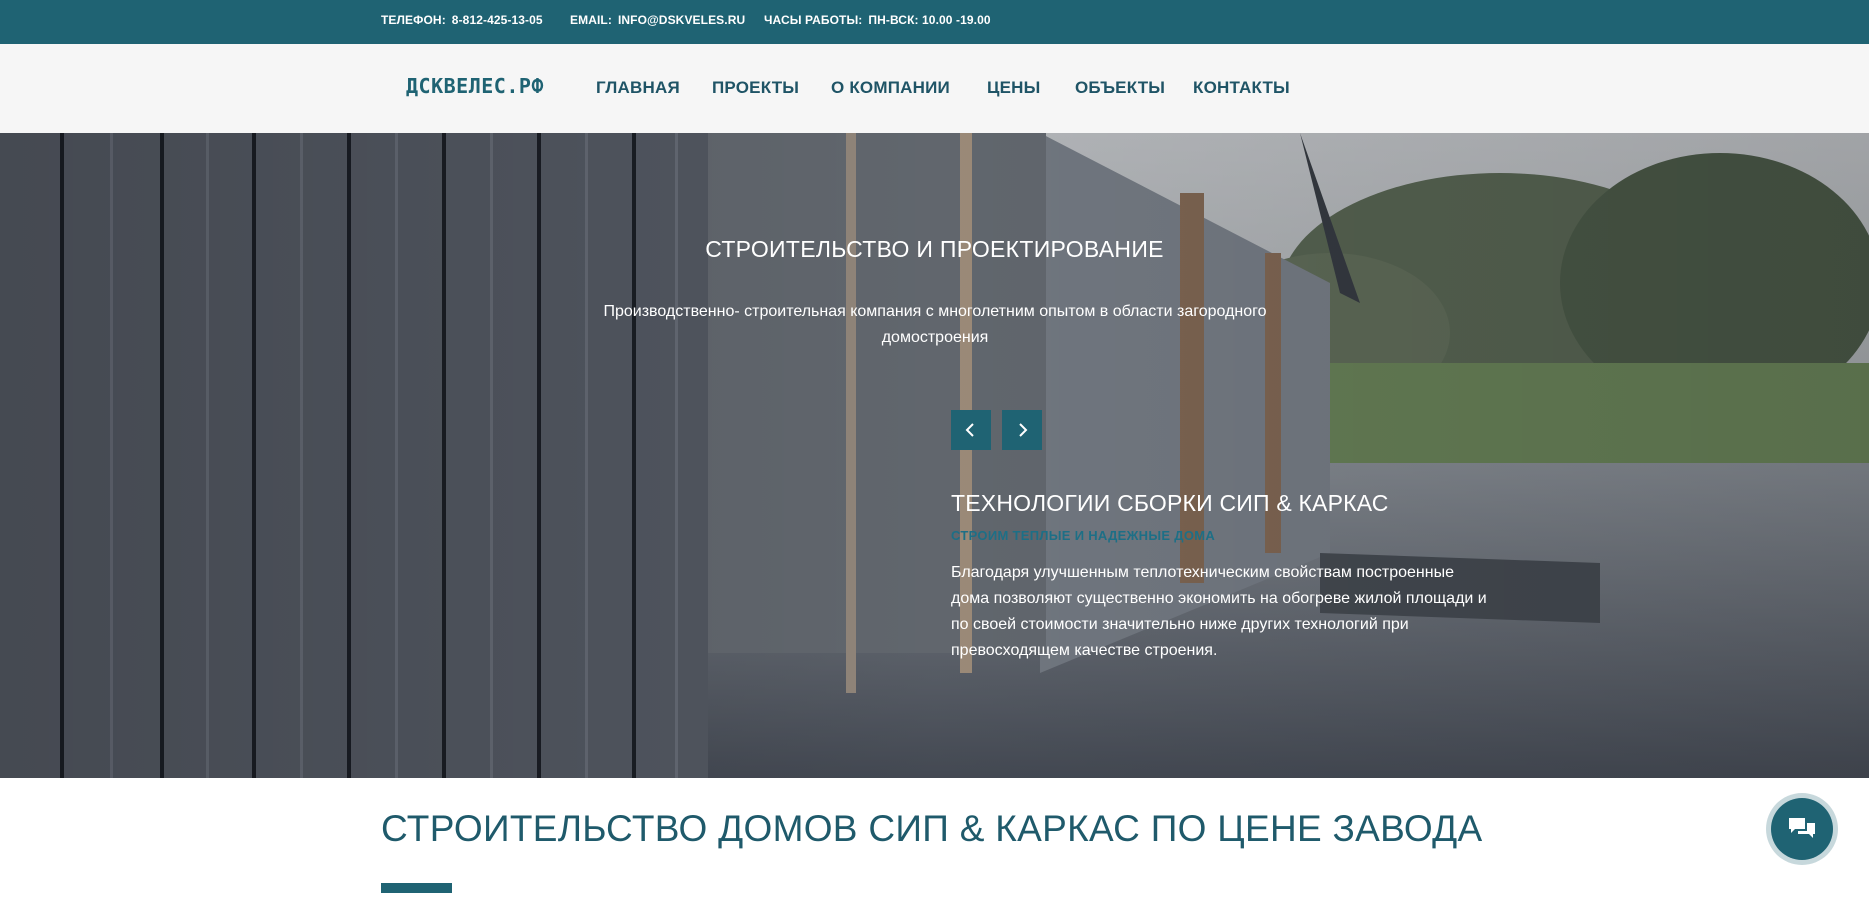  What do you see at coordinates (813, 20) in the screenshot?
I see `hours-label: ЧАСЫ РАБОТЫ:` at bounding box center [813, 20].